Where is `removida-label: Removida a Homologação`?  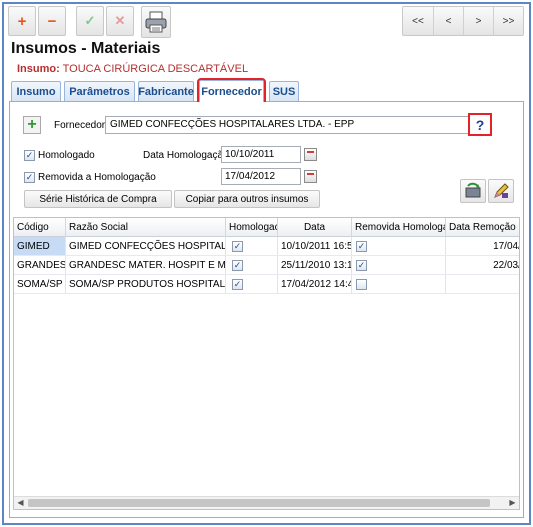
removida-label: Removida a Homologação is located at coordinates (97, 177).